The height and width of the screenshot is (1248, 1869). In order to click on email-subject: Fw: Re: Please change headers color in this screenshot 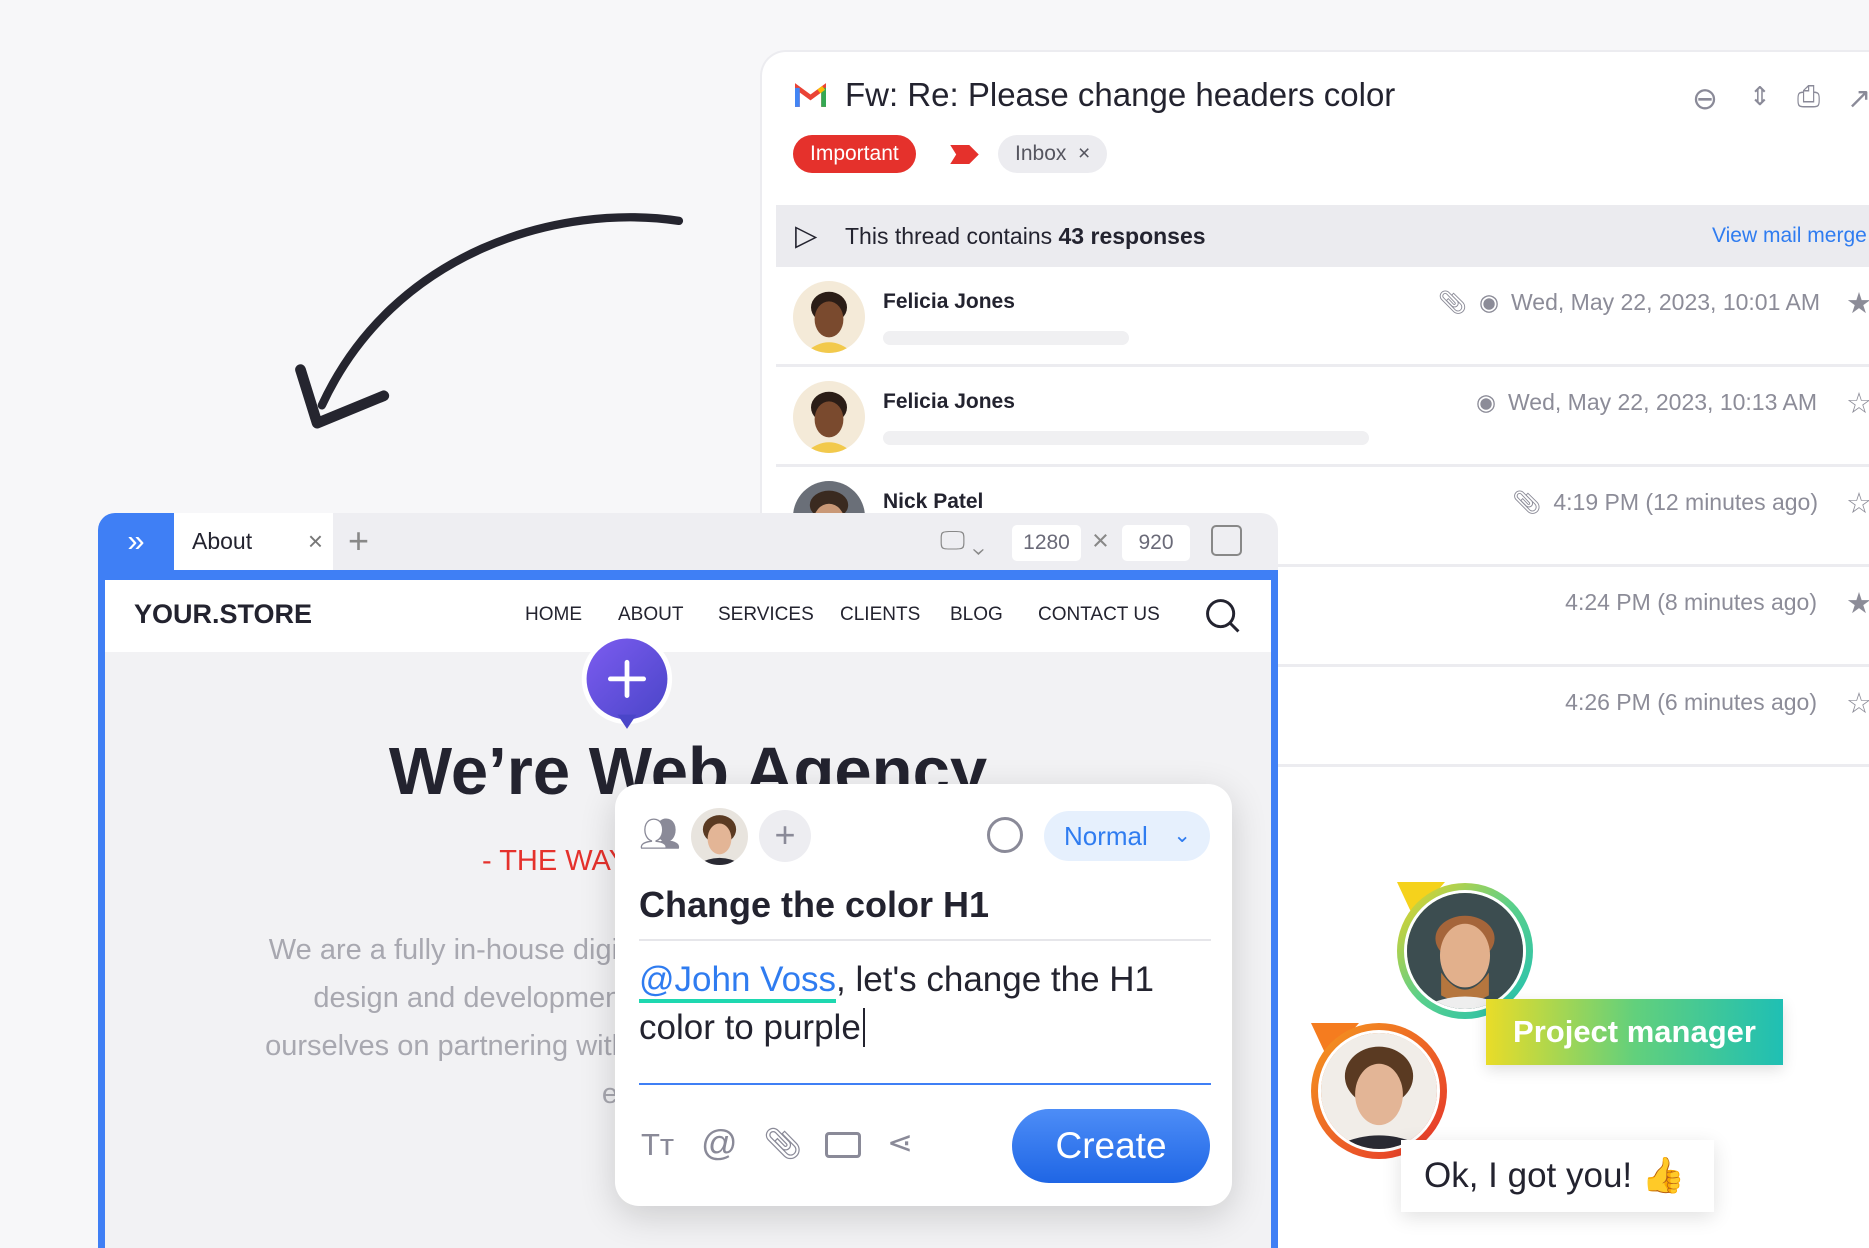, I will do `click(1120, 94)`.